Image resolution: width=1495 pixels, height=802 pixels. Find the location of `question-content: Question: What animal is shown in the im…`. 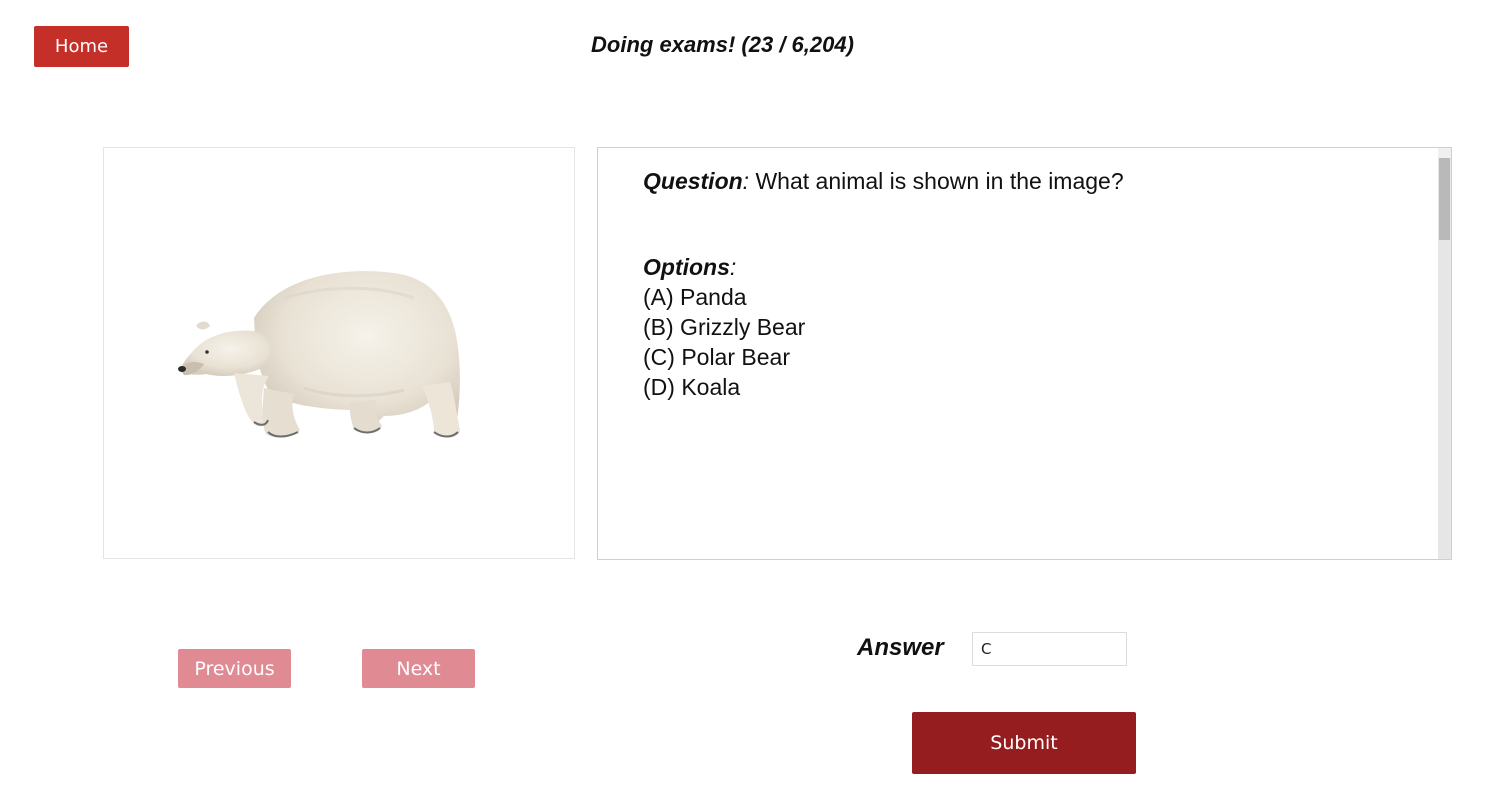

question-content: Question: What animal is shown in the im… is located at coordinates (883, 284).